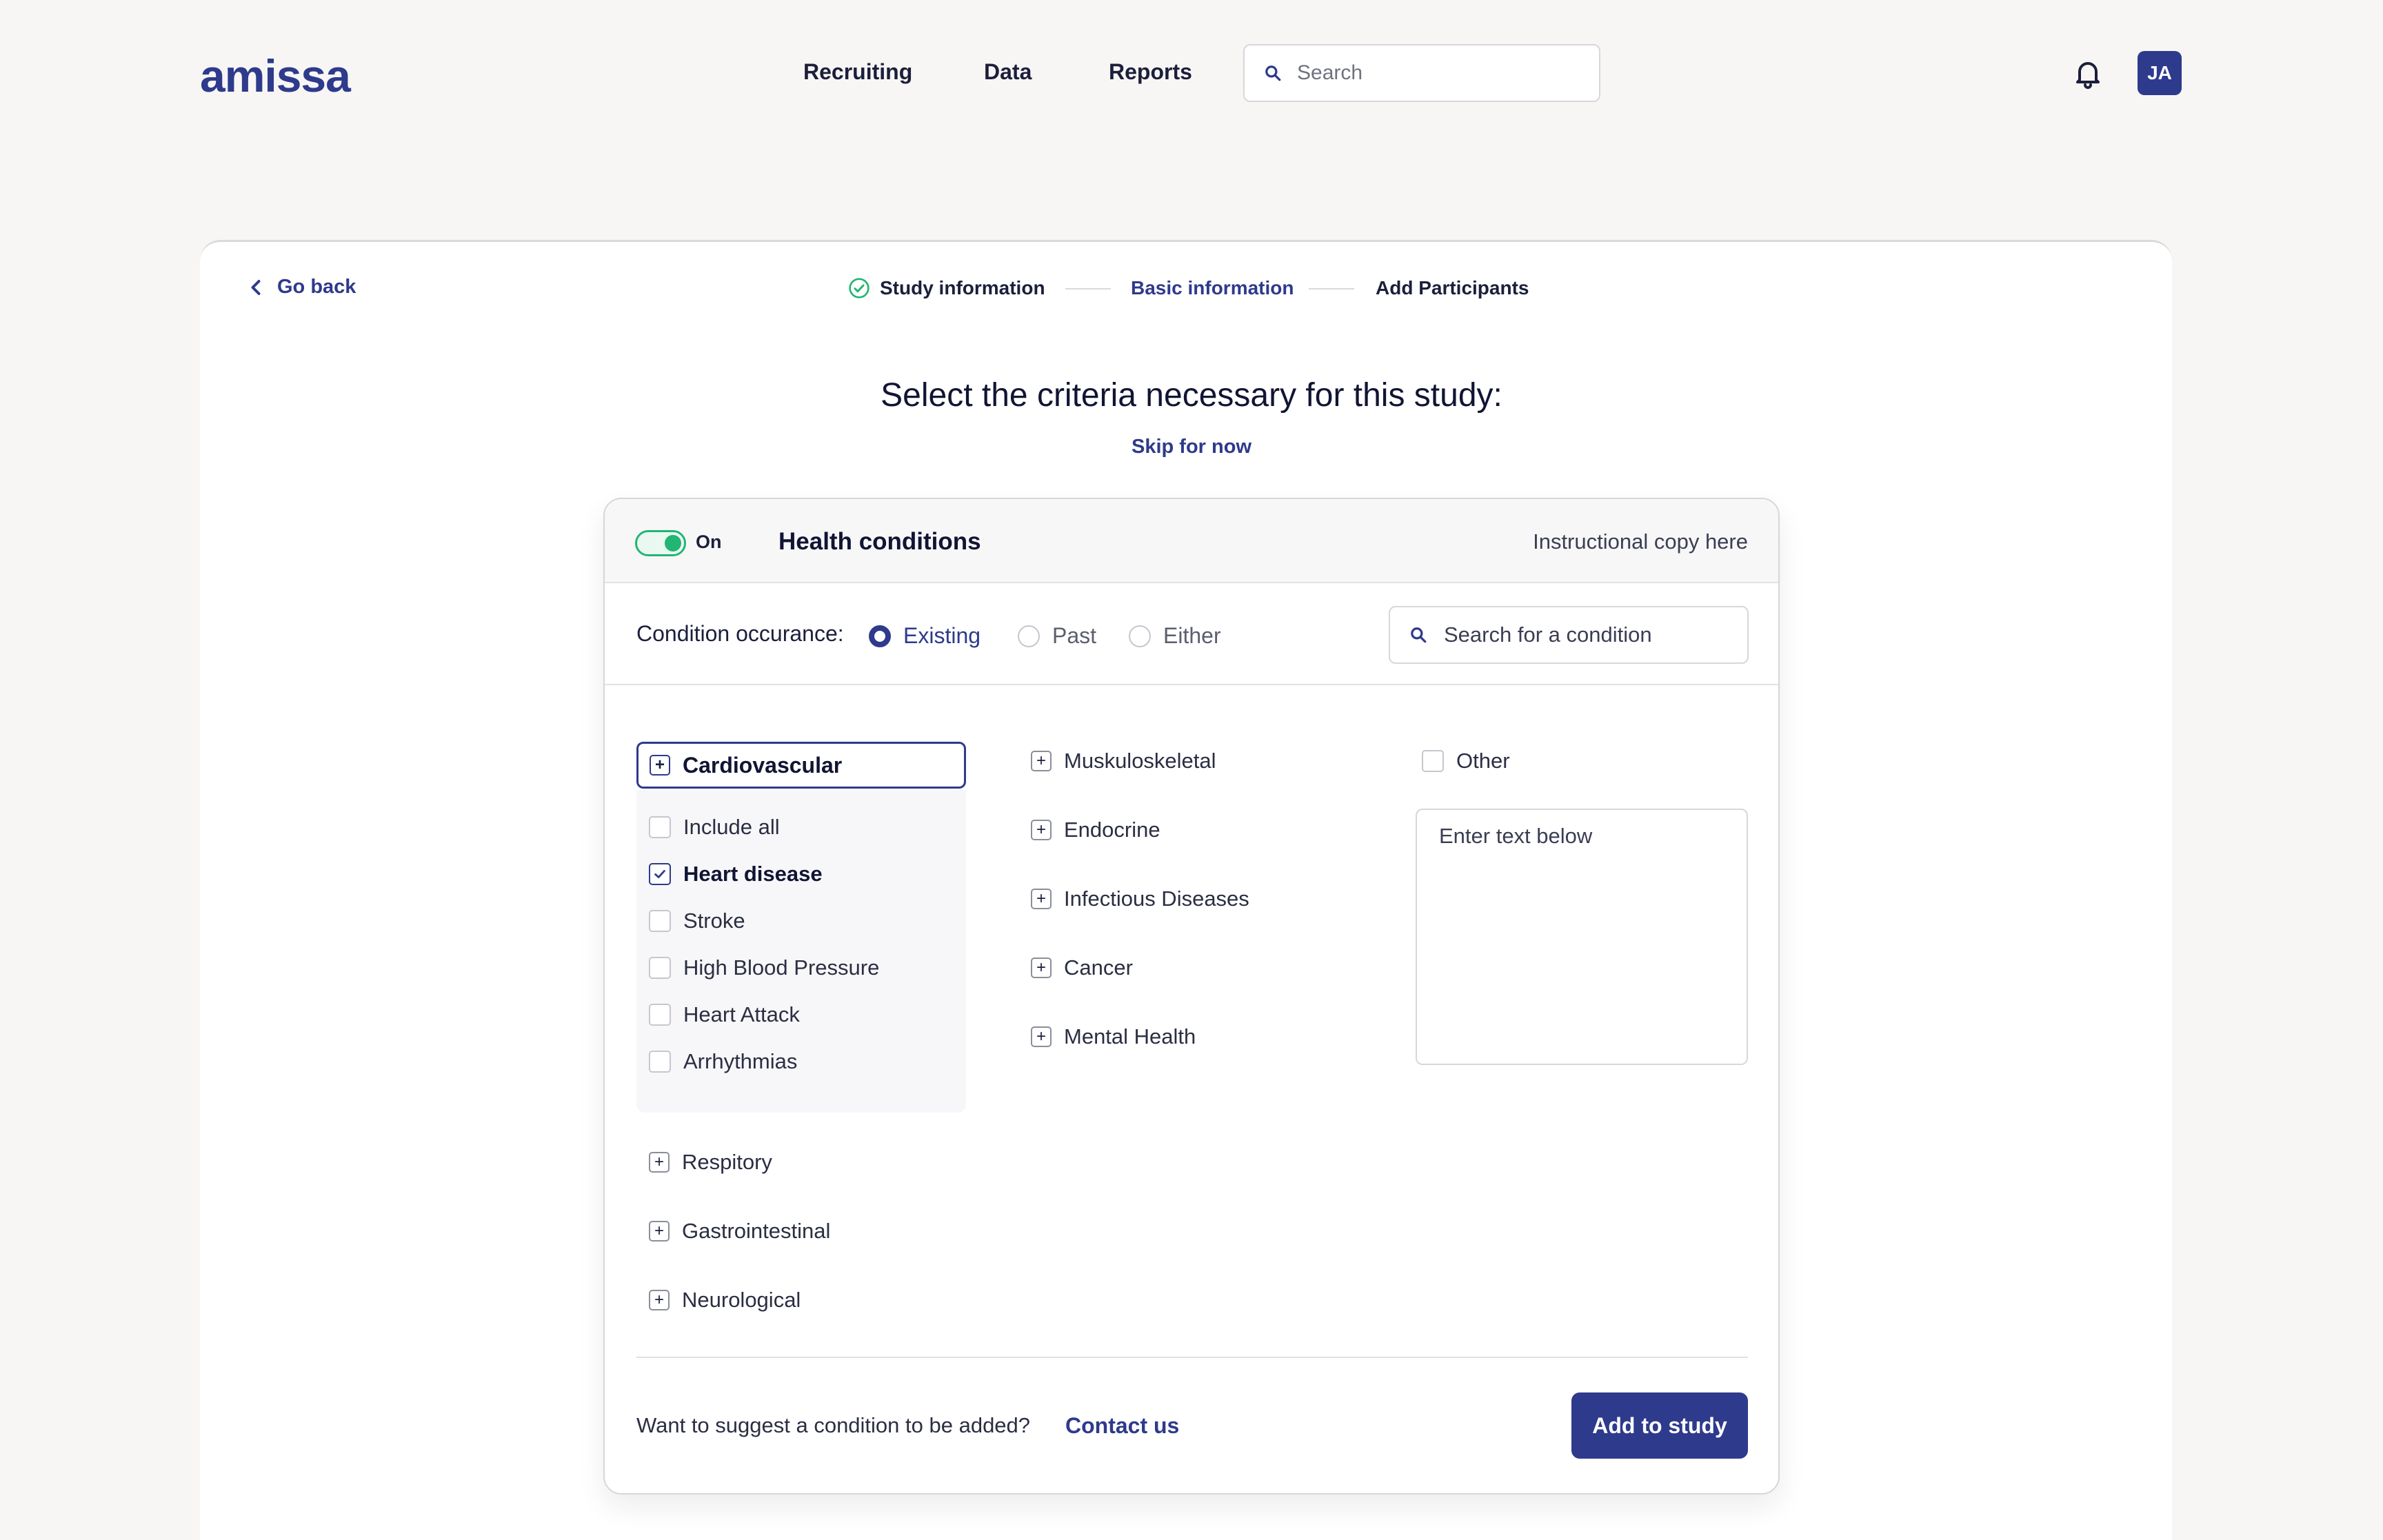 This screenshot has height=1540, width=2383. I want to click on checkbox-include-all: Include all, so click(714, 828).